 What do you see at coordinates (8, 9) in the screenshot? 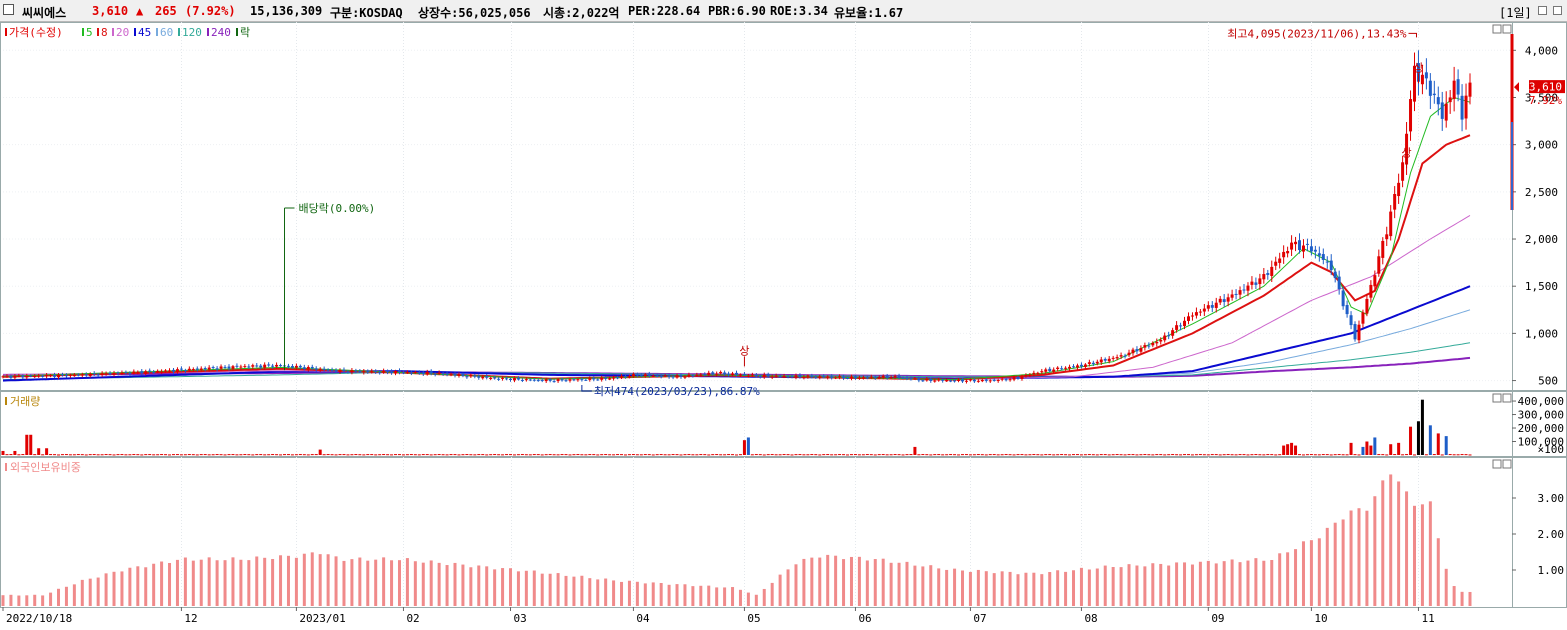
I see `select-checkbox` at bounding box center [8, 9].